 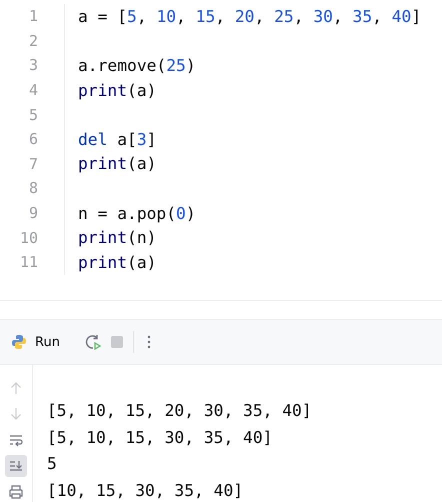 What do you see at coordinates (32, 114) in the screenshot?
I see `line-number: 5` at bounding box center [32, 114].